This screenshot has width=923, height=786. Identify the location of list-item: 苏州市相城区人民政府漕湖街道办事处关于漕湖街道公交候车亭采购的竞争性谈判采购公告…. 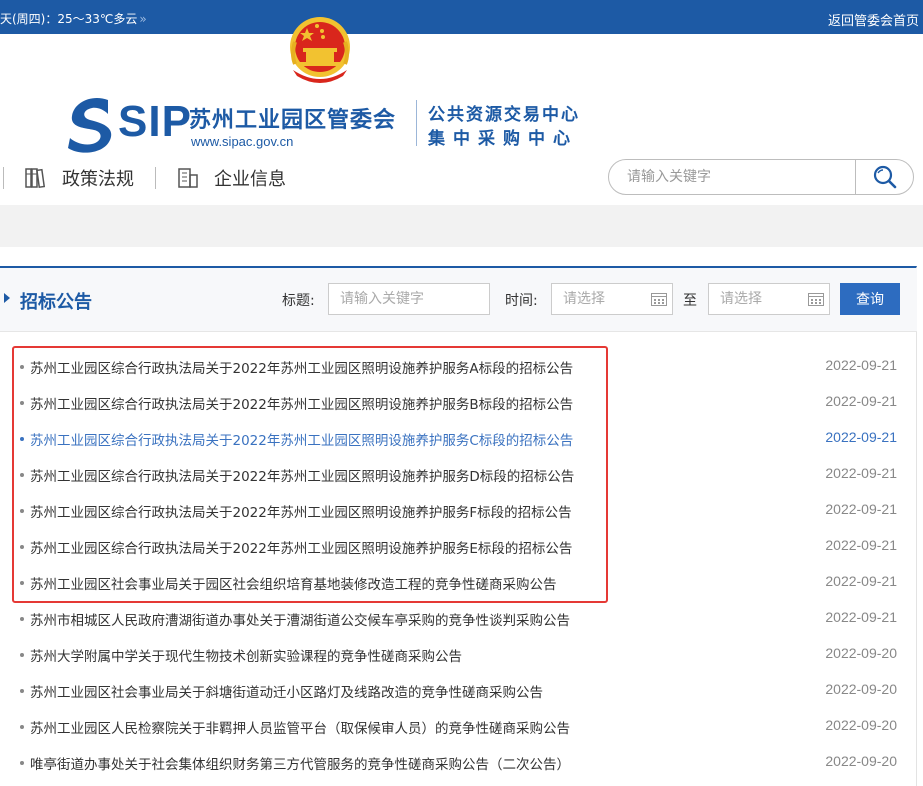
(458, 619).